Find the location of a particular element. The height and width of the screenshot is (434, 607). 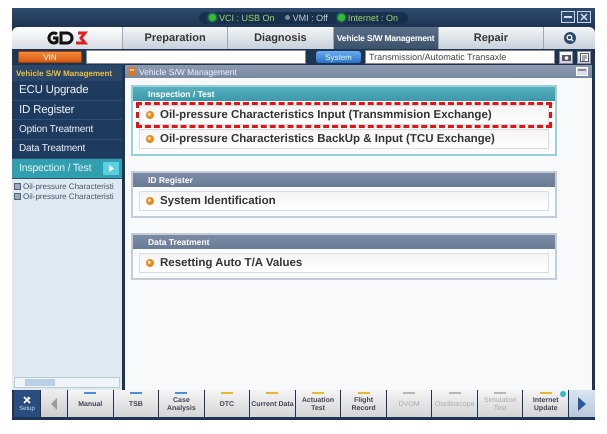

right-arrow-button is located at coordinates (582, 403).